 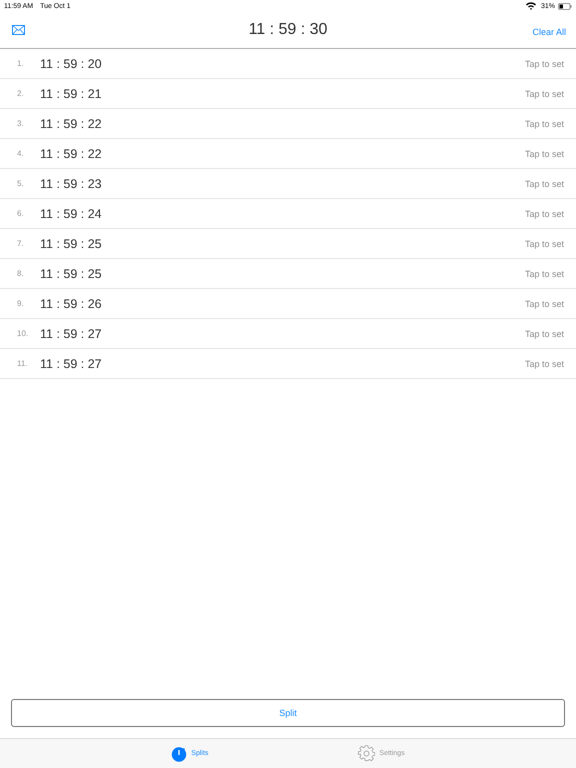 What do you see at coordinates (179, 754) in the screenshot?
I see `stopwatch-icon` at bounding box center [179, 754].